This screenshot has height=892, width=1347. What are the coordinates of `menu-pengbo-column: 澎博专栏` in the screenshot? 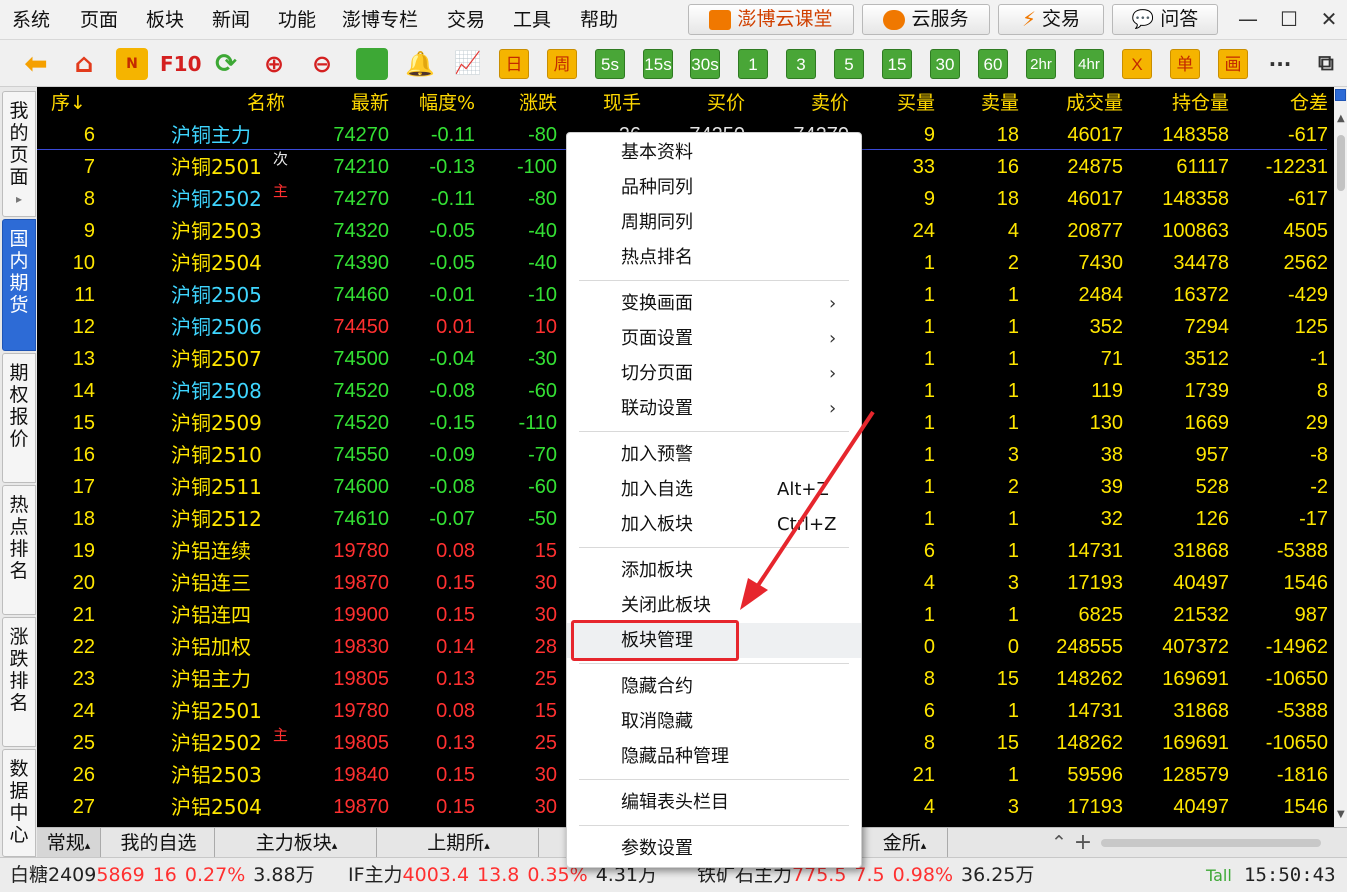 It's located at (380, 20).